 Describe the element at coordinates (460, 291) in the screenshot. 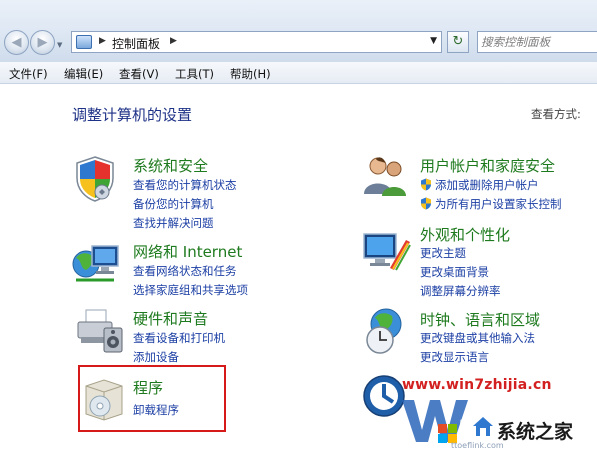

I see `link-adjust-resolution: 调整屏幕分辨率` at that location.